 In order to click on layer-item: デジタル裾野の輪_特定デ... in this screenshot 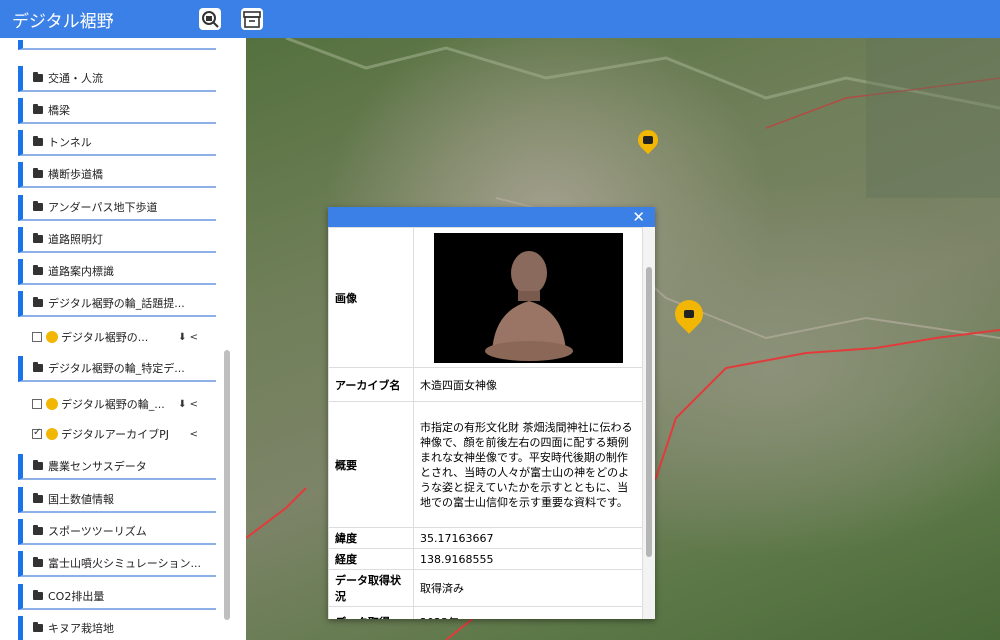, I will do `click(117, 369)`.